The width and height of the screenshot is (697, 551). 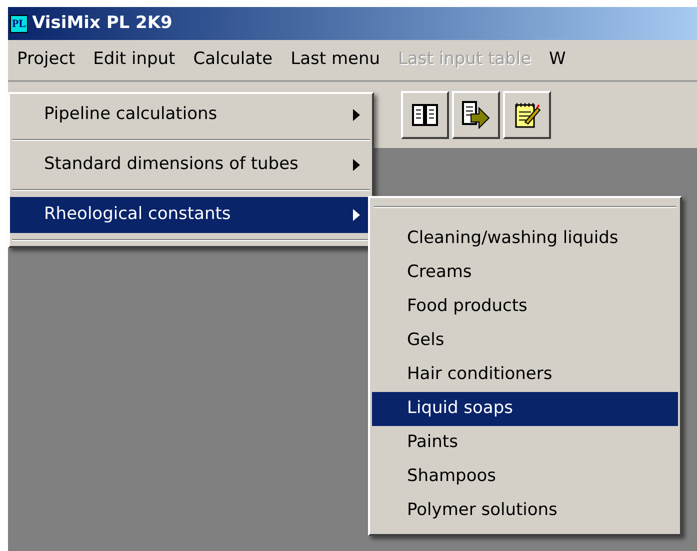 I want to click on menu-item: W, so click(x=557, y=60).